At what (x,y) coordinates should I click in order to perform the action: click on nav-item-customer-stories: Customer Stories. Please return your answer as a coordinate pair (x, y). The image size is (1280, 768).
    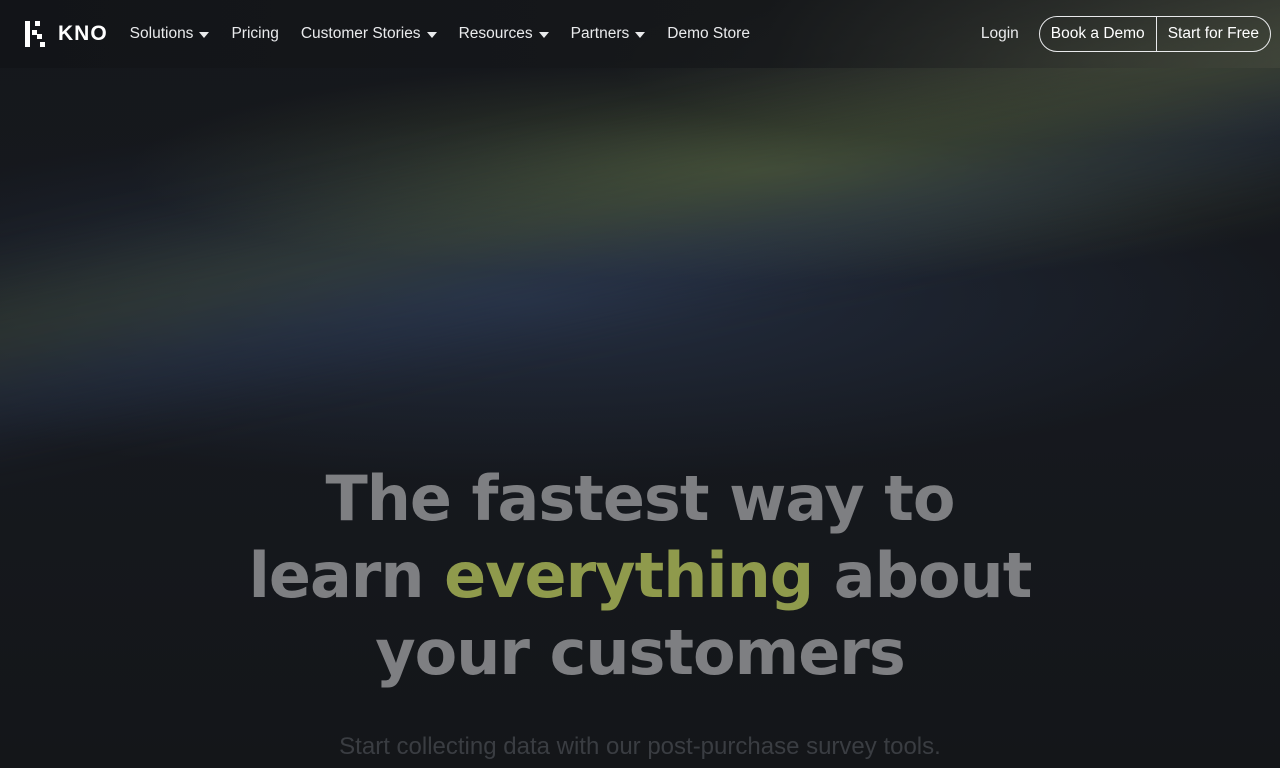
    Looking at the image, I should click on (369, 34).